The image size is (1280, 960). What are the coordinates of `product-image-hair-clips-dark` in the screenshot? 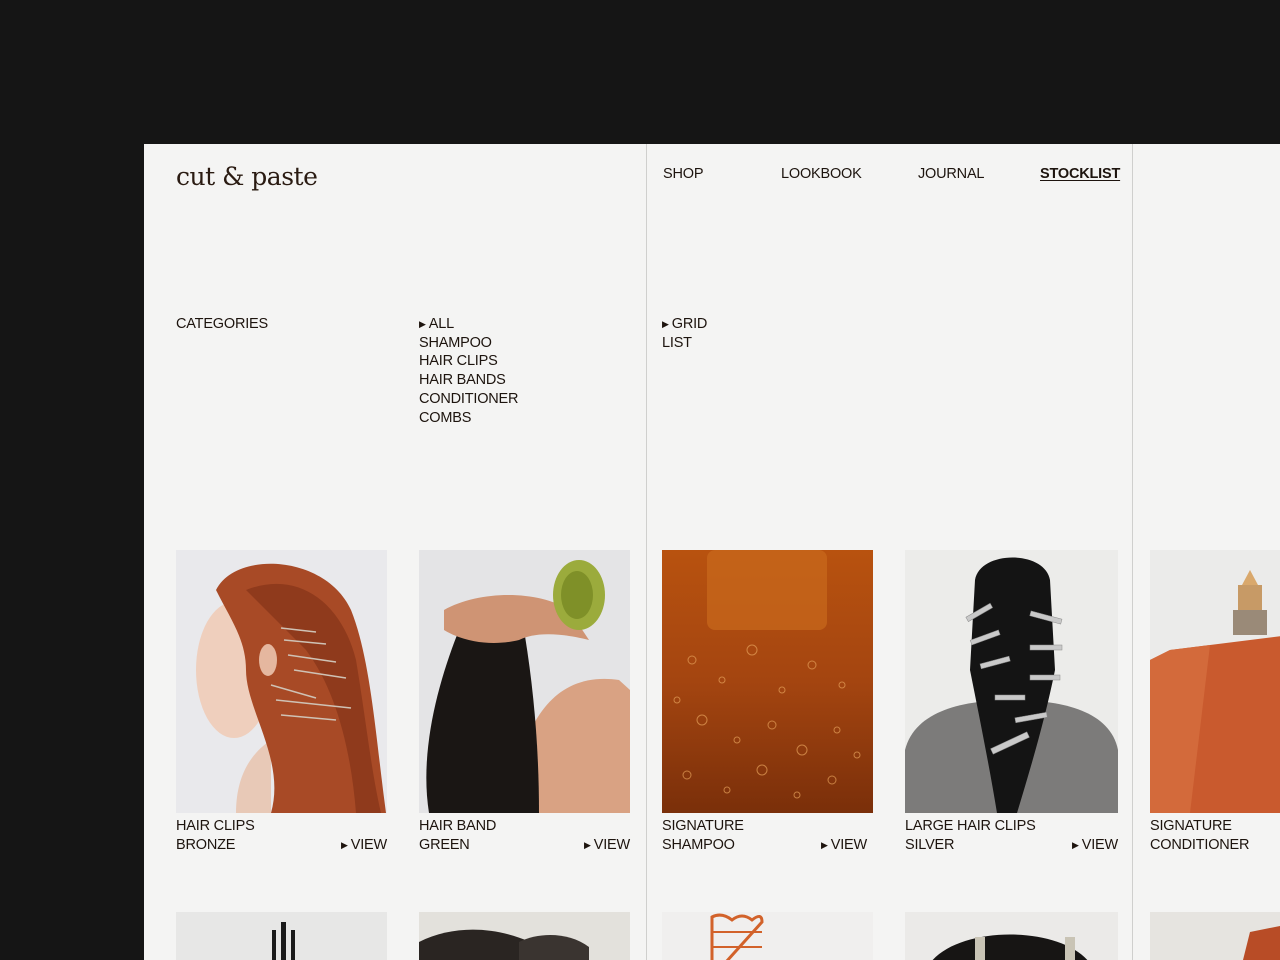 It's located at (1011, 936).